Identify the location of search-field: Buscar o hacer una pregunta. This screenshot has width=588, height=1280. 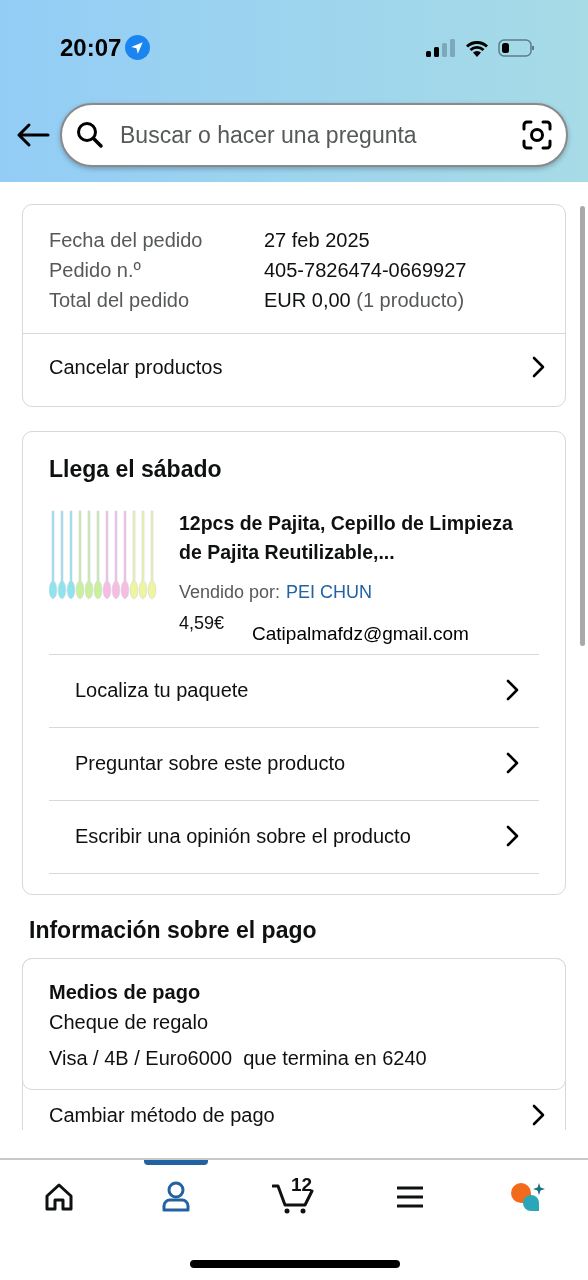
(313, 135).